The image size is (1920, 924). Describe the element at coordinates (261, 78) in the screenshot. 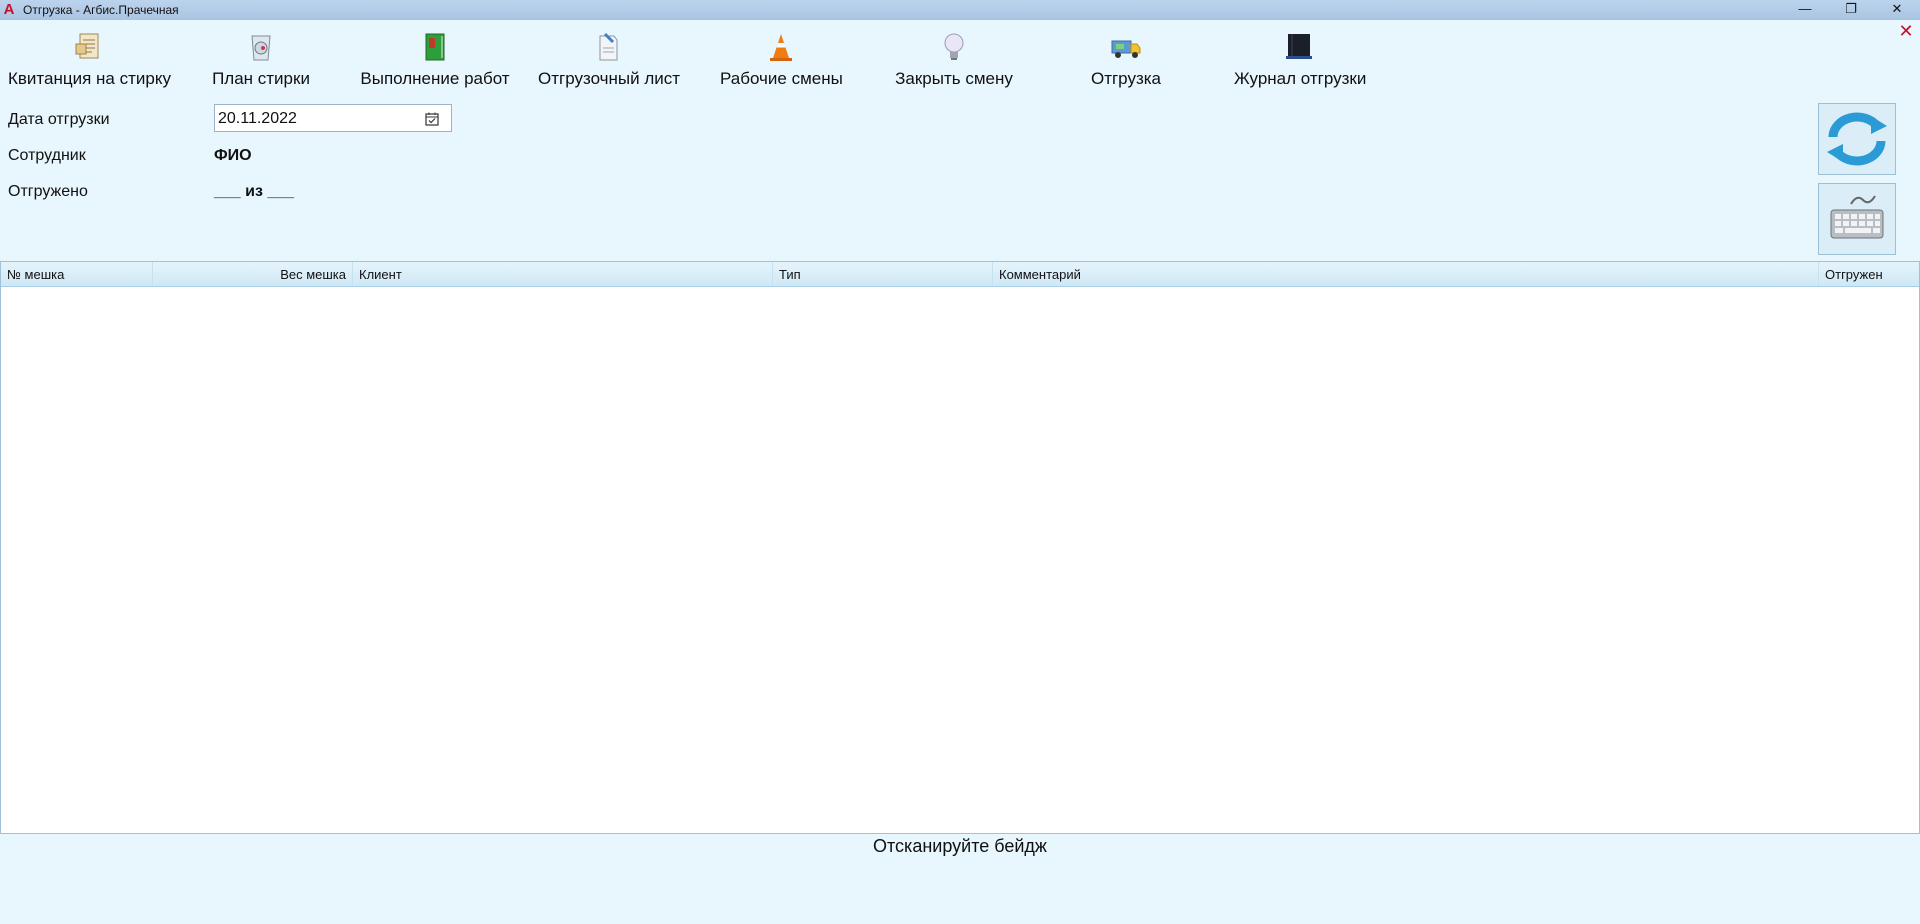

I see `toolbar-label: План стирки` at that location.